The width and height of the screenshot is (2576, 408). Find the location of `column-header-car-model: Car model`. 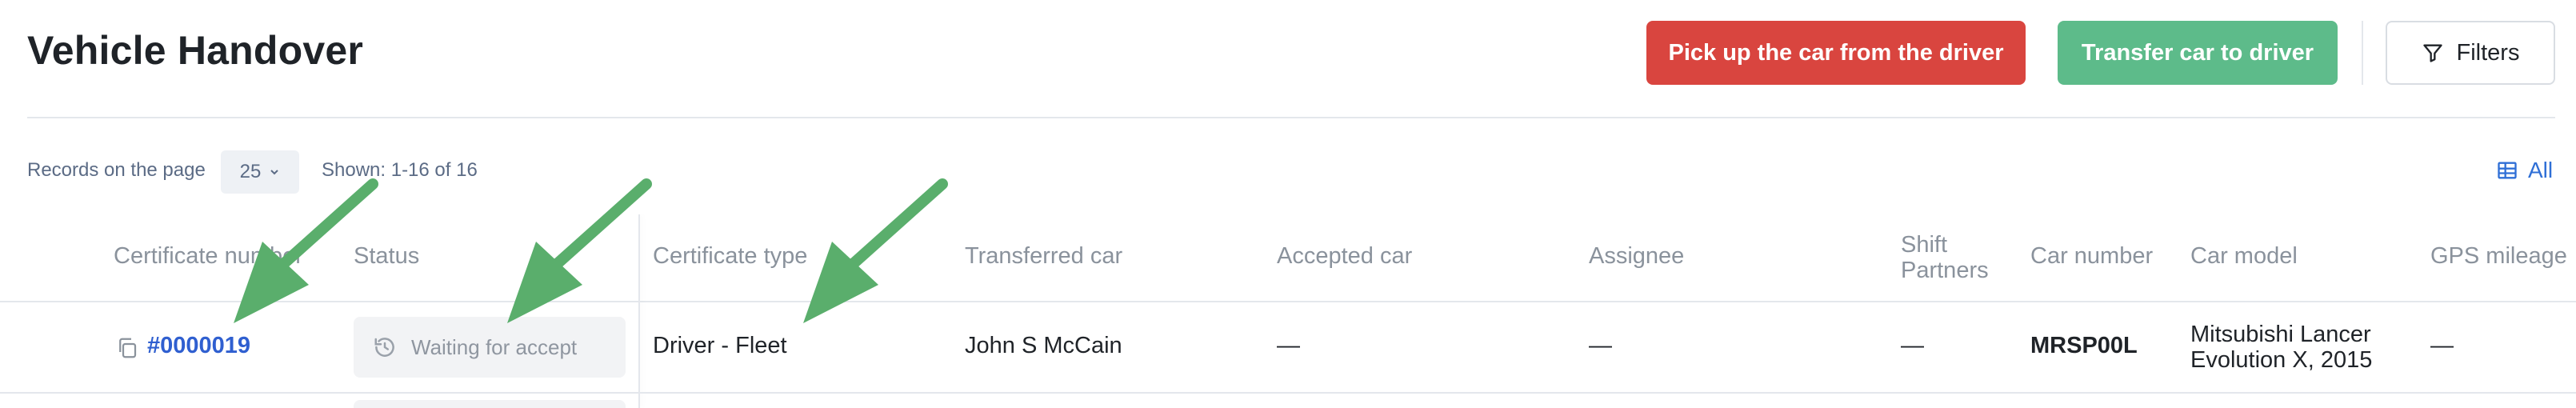

column-header-car-model: Car model is located at coordinates (2244, 256).